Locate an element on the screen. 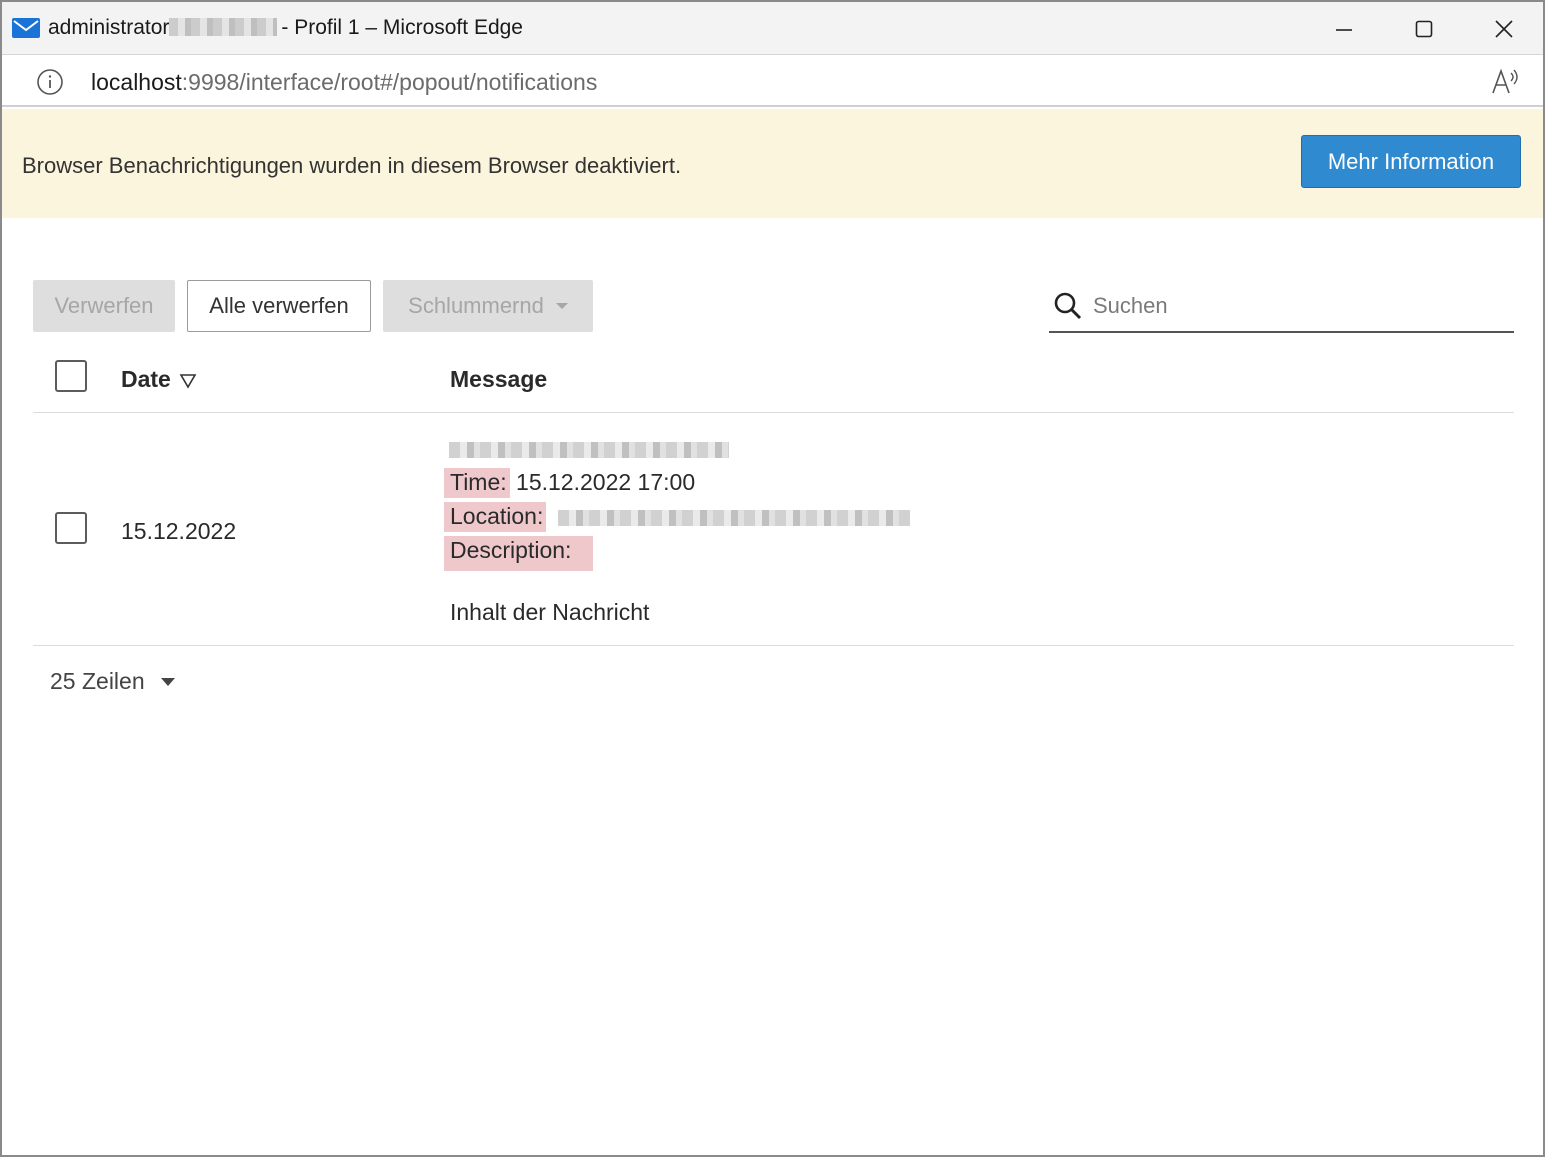 The image size is (1545, 1157). location-label: Location: is located at coordinates (495, 517).